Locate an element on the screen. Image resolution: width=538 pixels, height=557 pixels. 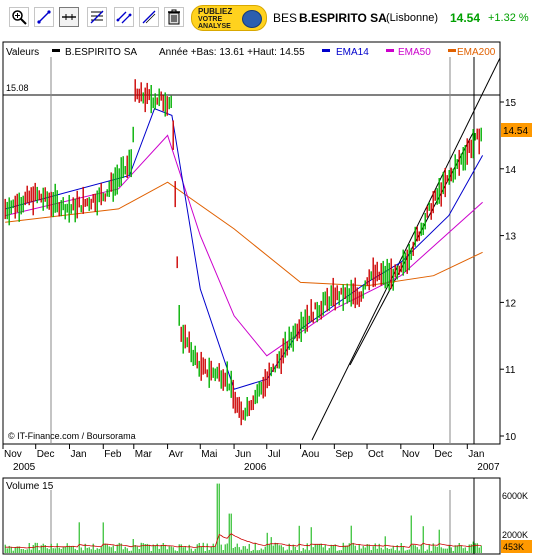
publish-line3: ANALYSE is located at coordinates (214, 26).